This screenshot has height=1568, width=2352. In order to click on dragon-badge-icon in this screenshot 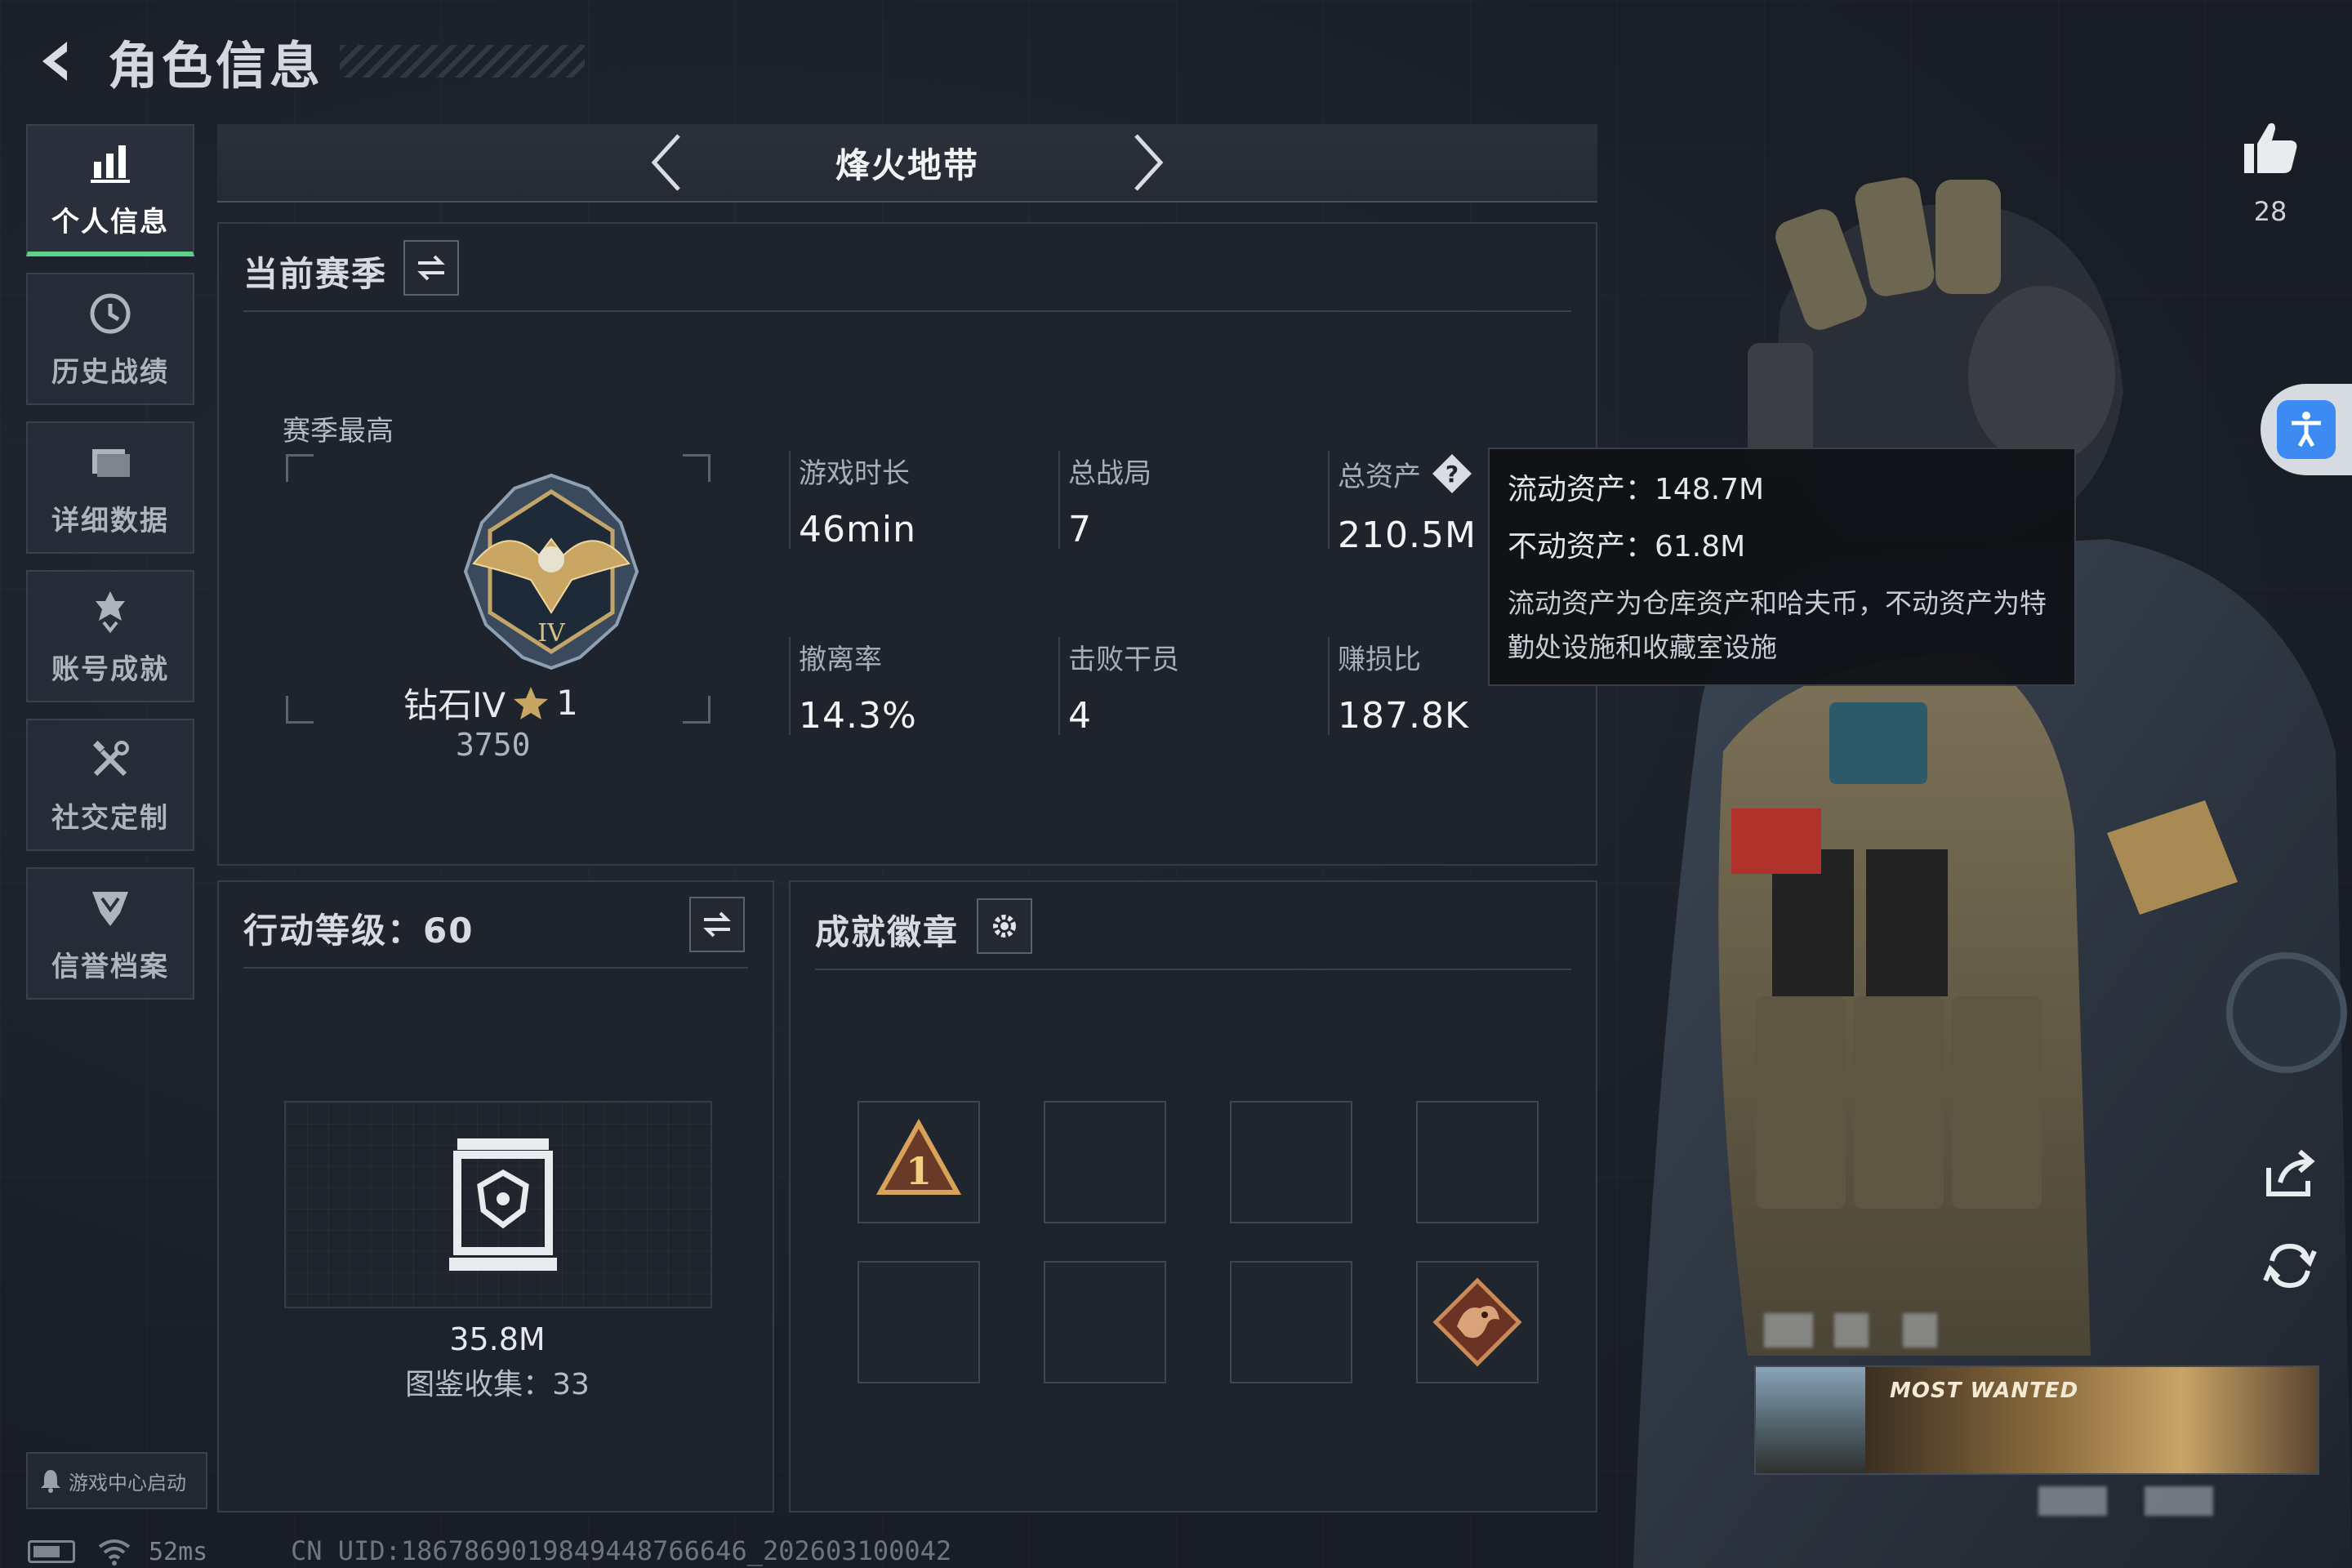, I will do `click(1477, 1322)`.